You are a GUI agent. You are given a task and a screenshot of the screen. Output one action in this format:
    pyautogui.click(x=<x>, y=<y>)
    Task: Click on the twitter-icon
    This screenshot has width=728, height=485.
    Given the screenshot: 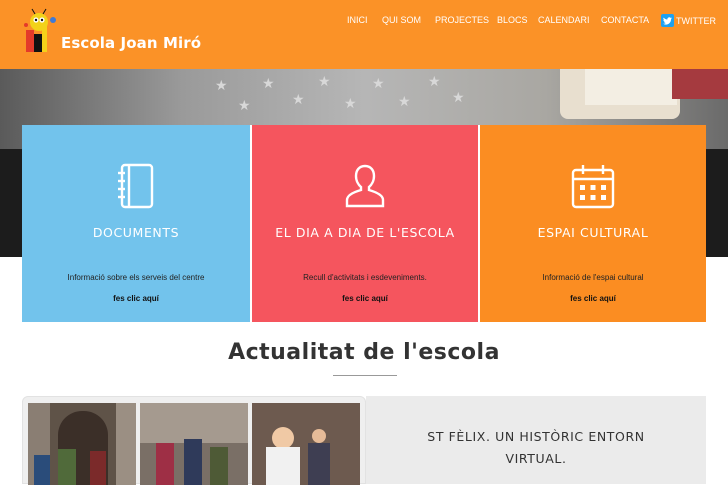 What is the action you would take?
    pyautogui.click(x=667, y=20)
    